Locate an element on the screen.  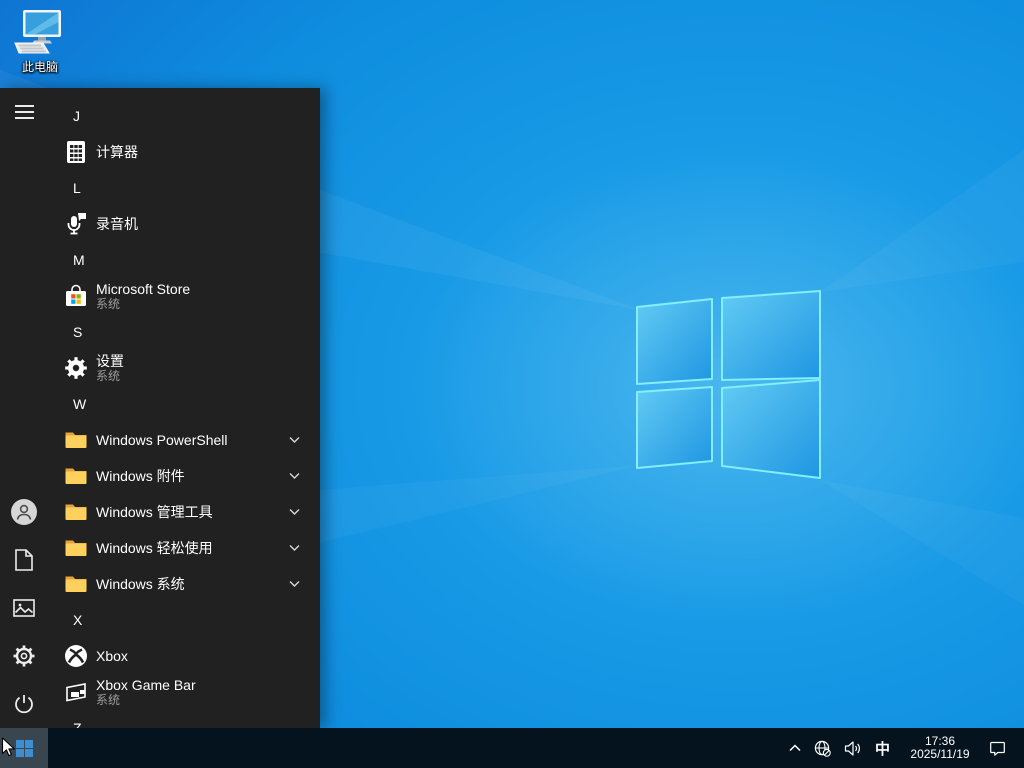
windows-start-icon is located at coordinates (24, 748).